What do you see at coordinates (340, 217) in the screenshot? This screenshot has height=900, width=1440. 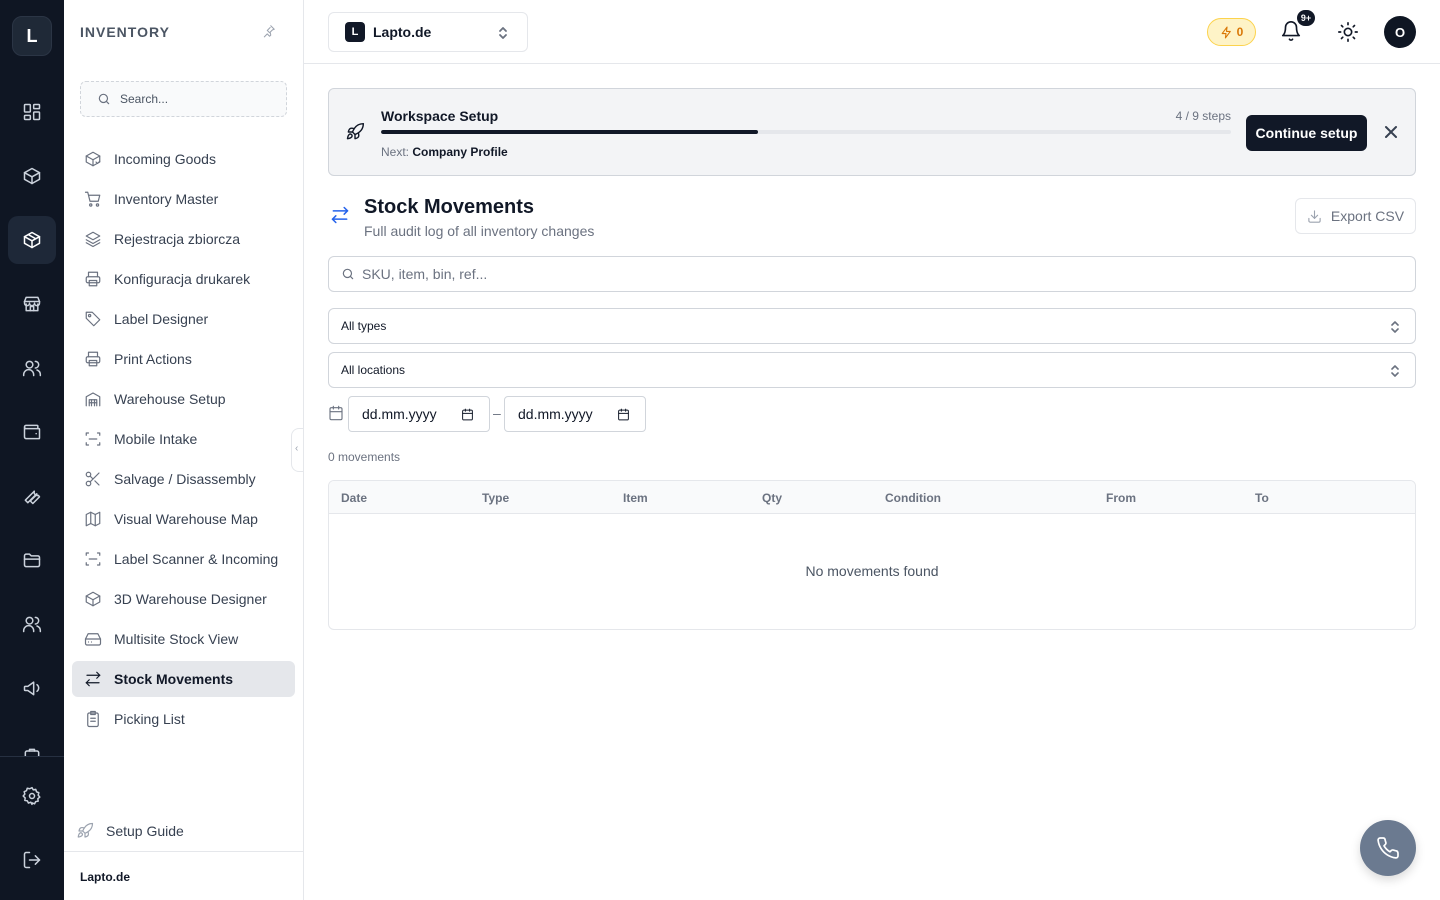 I see `arrows-left-right-icon` at bounding box center [340, 217].